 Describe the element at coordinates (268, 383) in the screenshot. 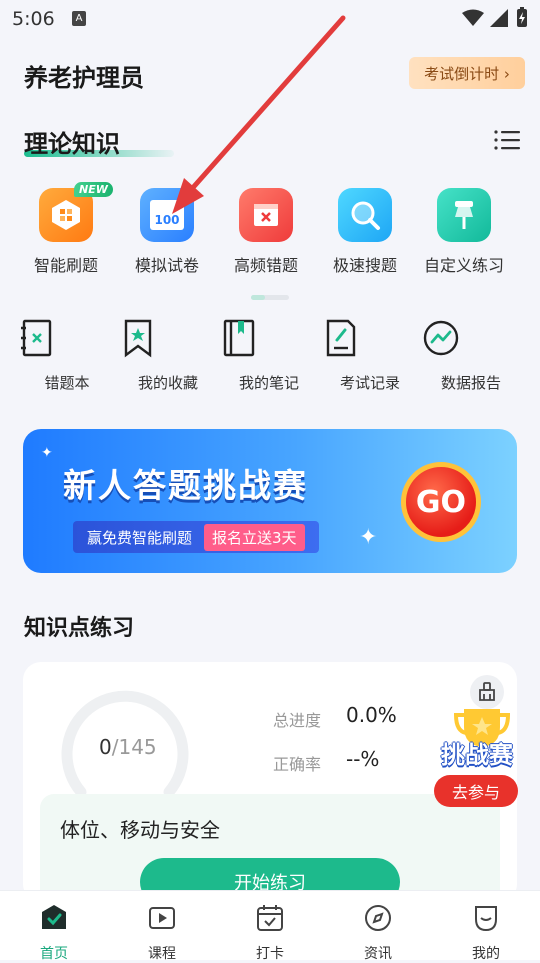

I see `notes-label: 我的笔记` at that location.